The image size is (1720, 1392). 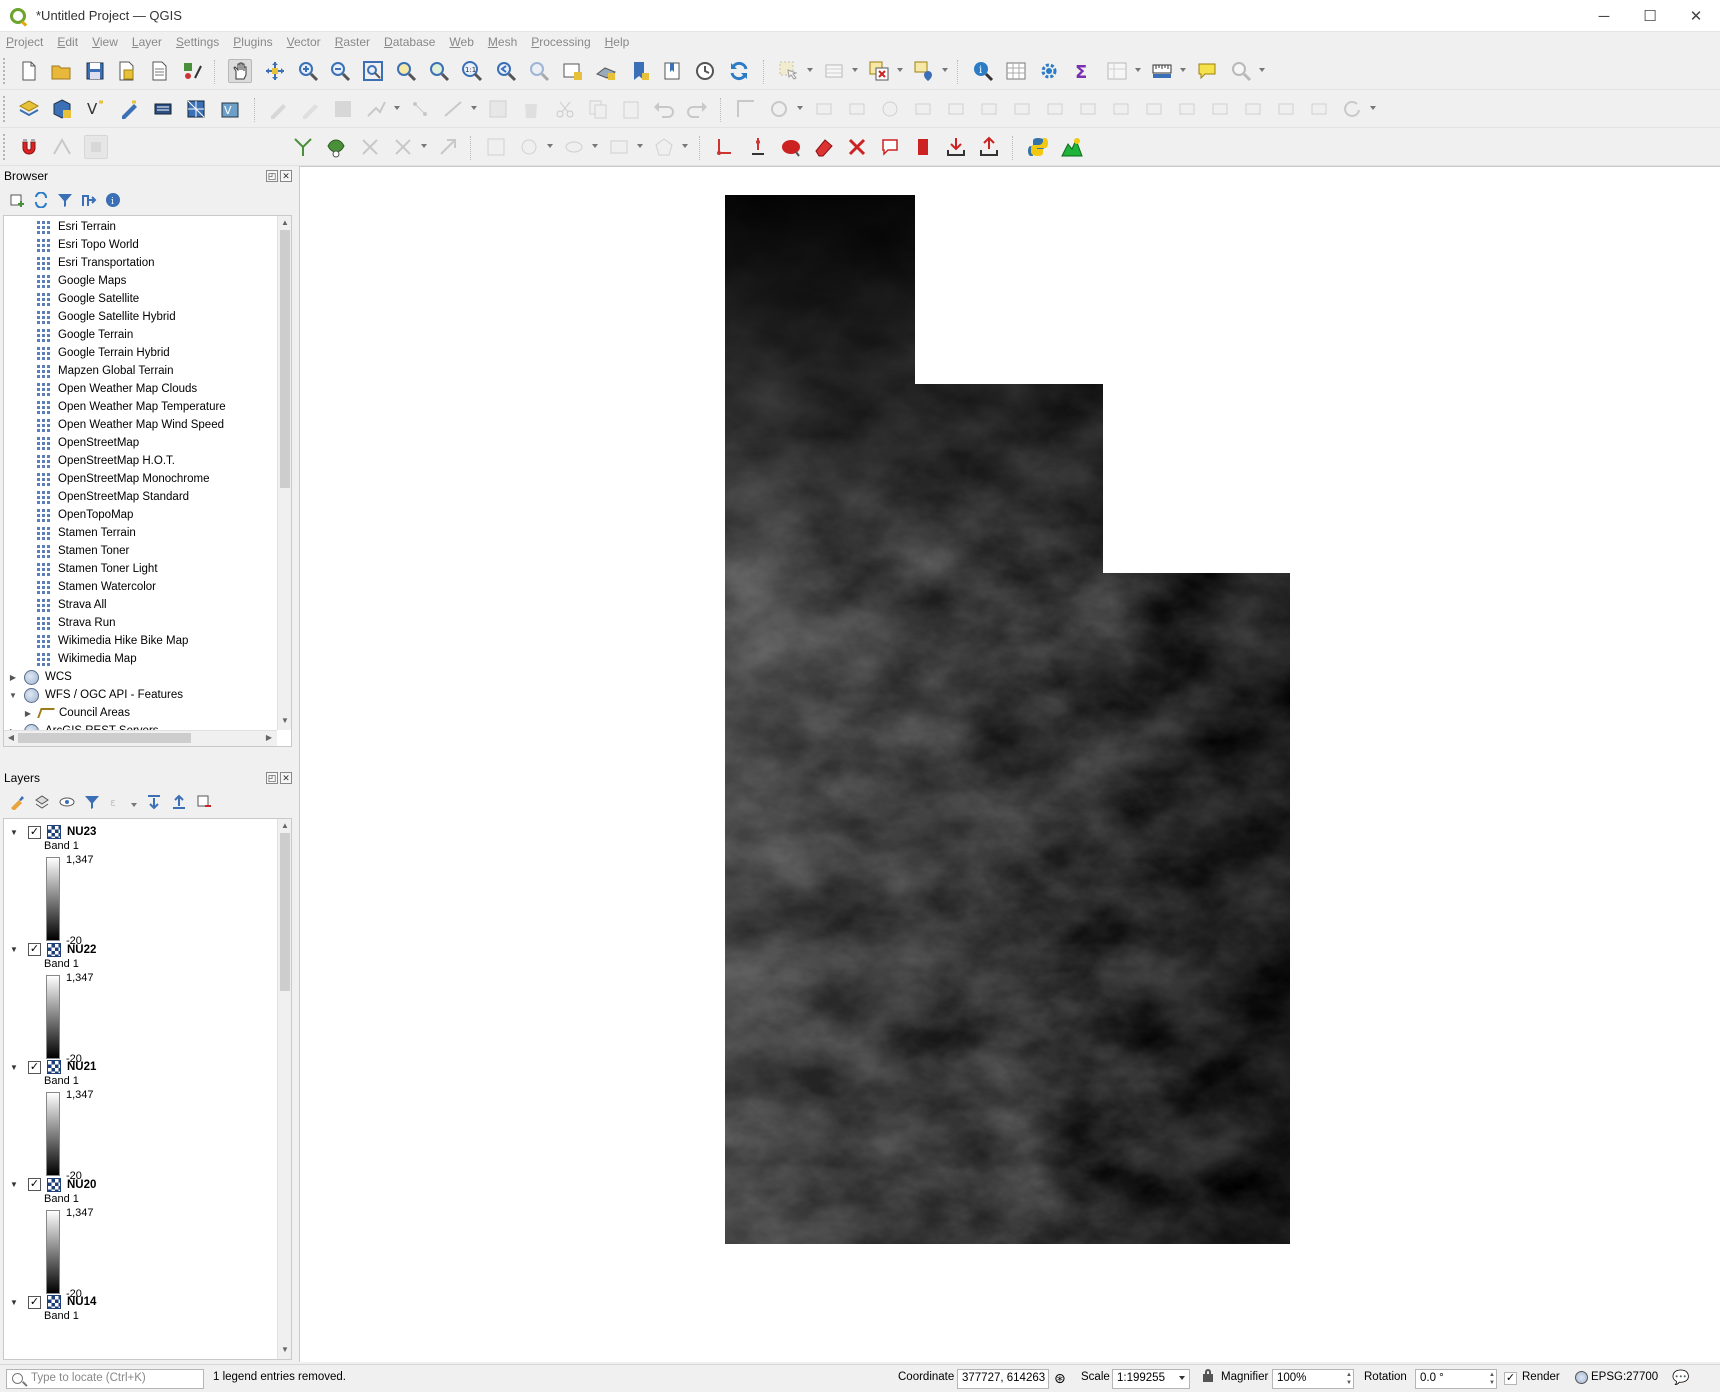 What do you see at coordinates (1117, 71) in the screenshot?
I see `field-calculator-icon` at bounding box center [1117, 71].